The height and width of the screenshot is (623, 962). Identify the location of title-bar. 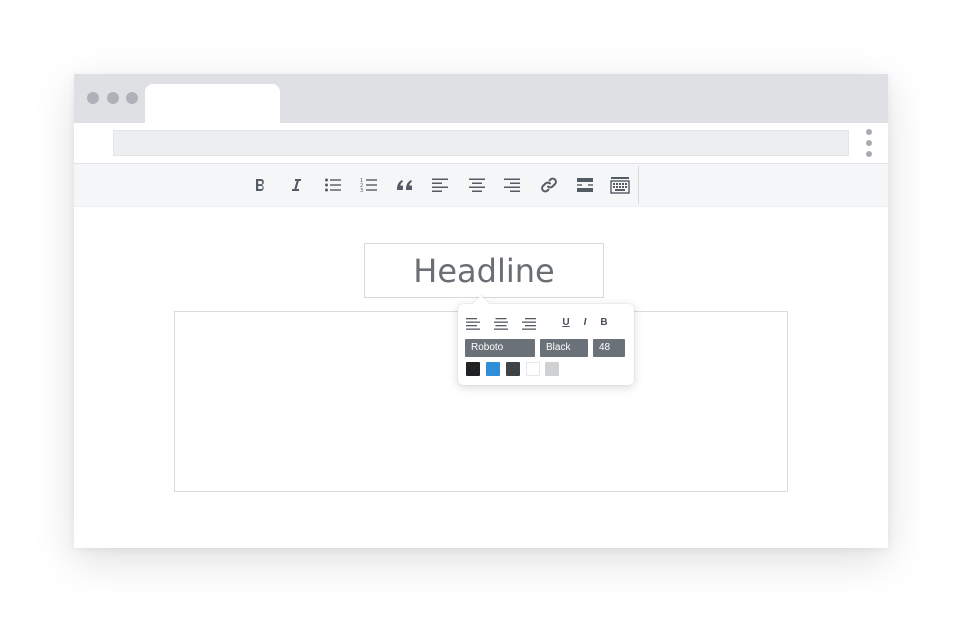
(481, 99).